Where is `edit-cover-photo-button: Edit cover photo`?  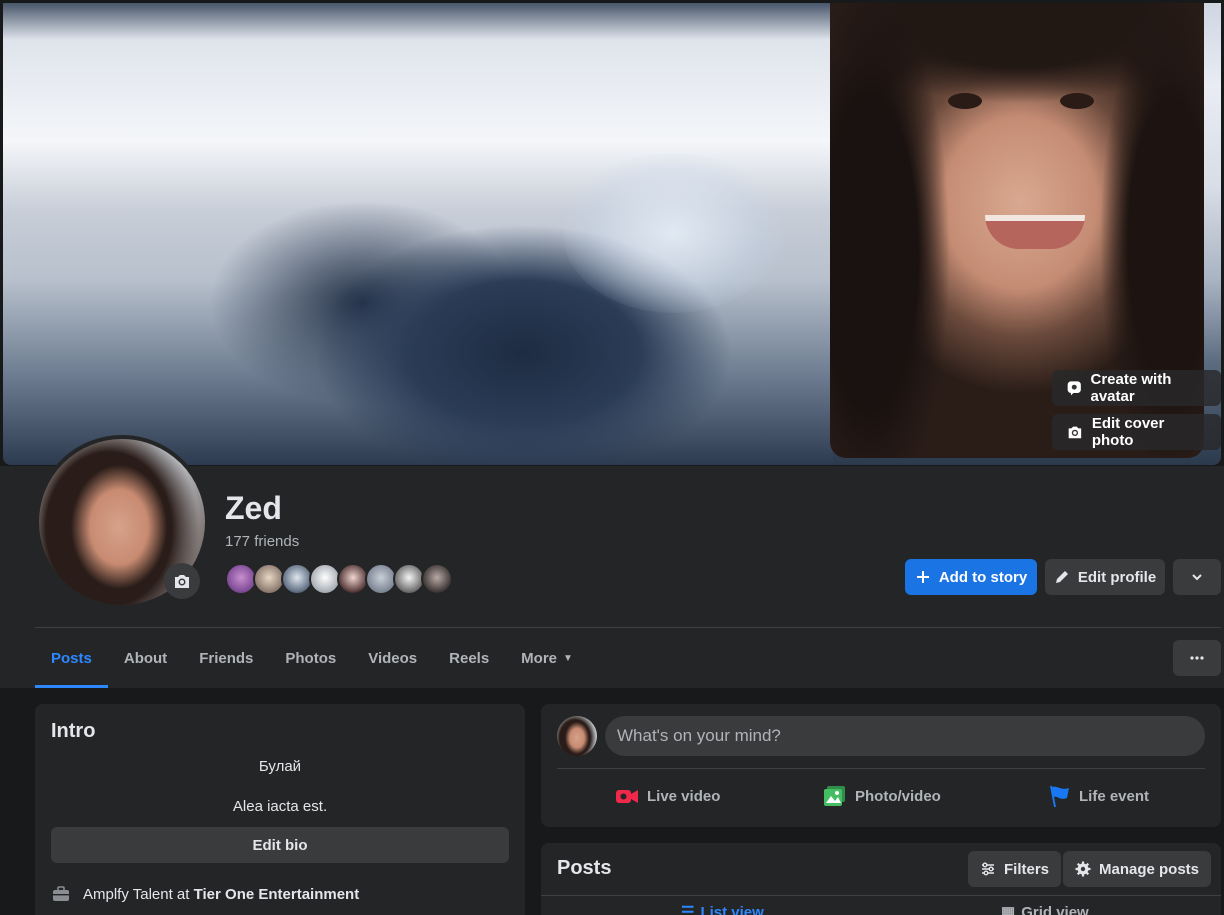 edit-cover-photo-button: Edit cover photo is located at coordinates (1136, 432).